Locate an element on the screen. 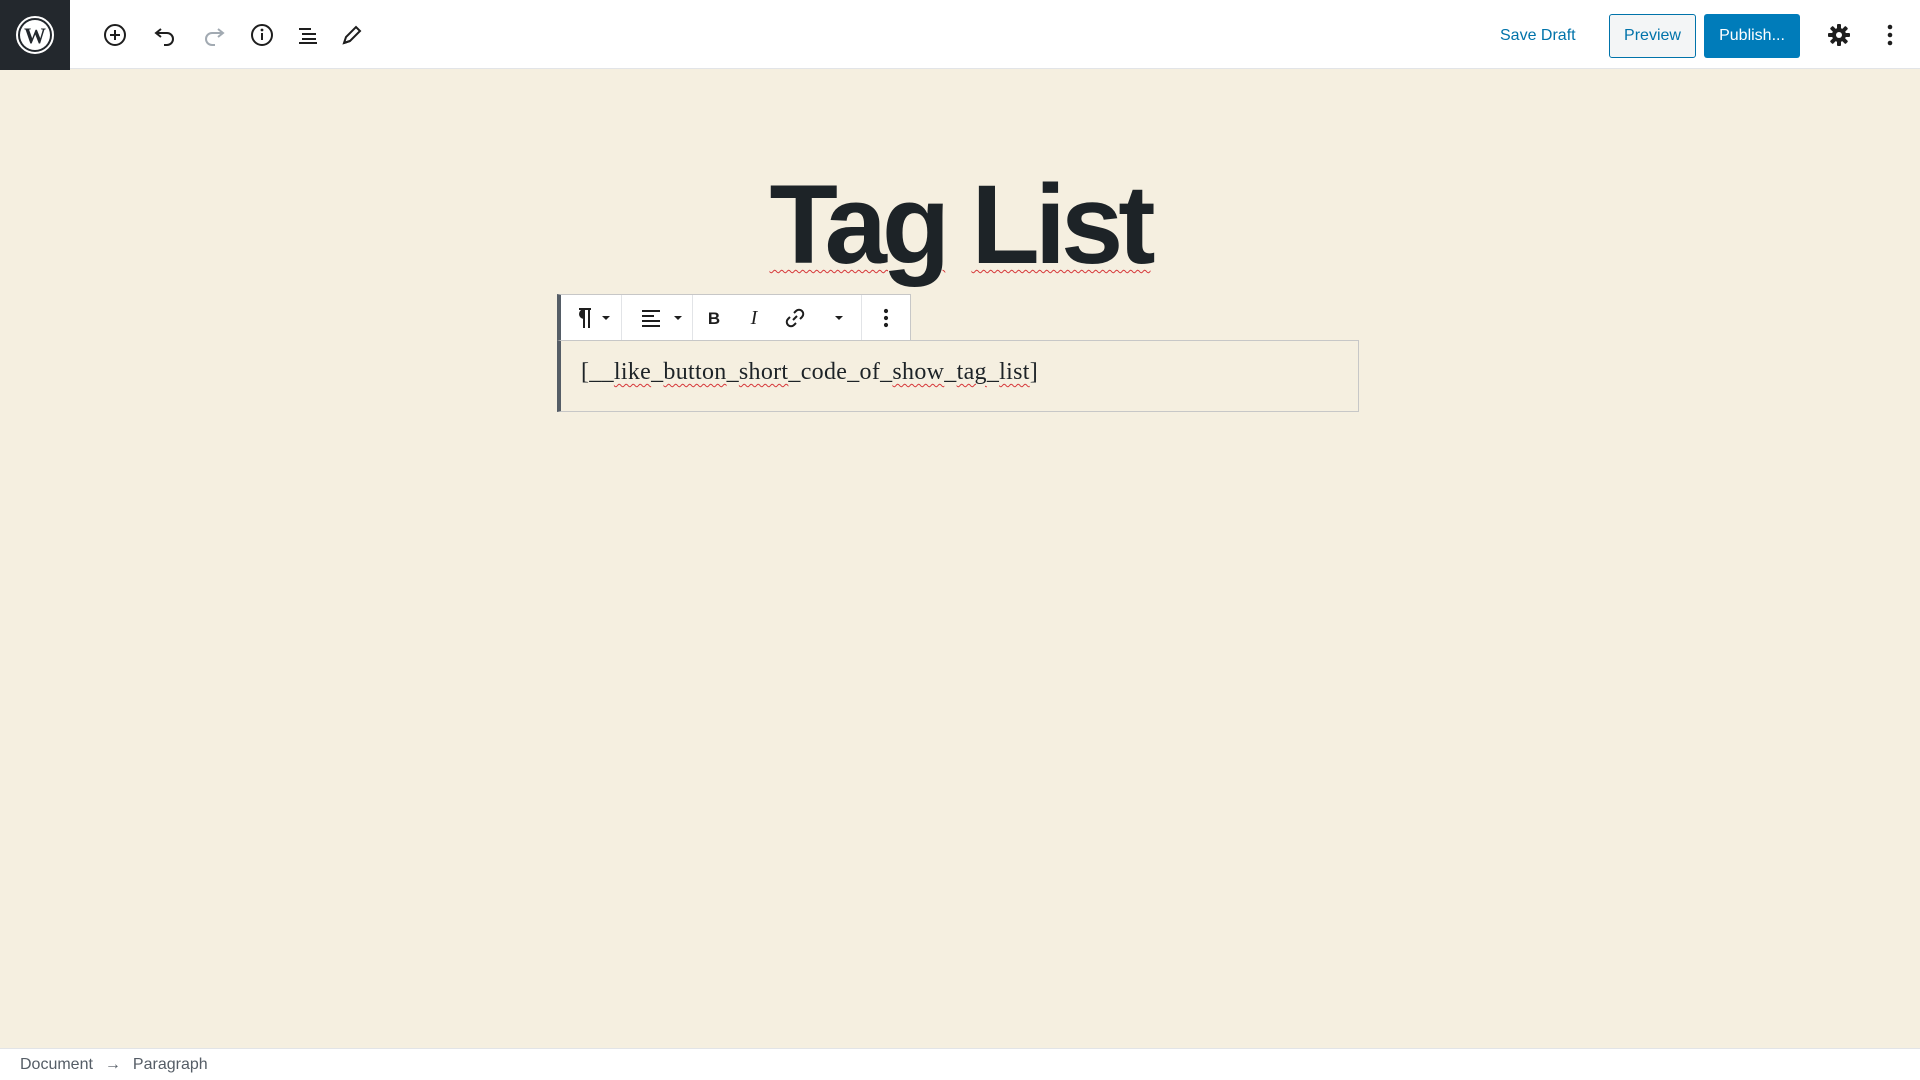 Image resolution: width=1920 pixels, height=1080 pixels. text-fragment: list is located at coordinates (1014, 372).